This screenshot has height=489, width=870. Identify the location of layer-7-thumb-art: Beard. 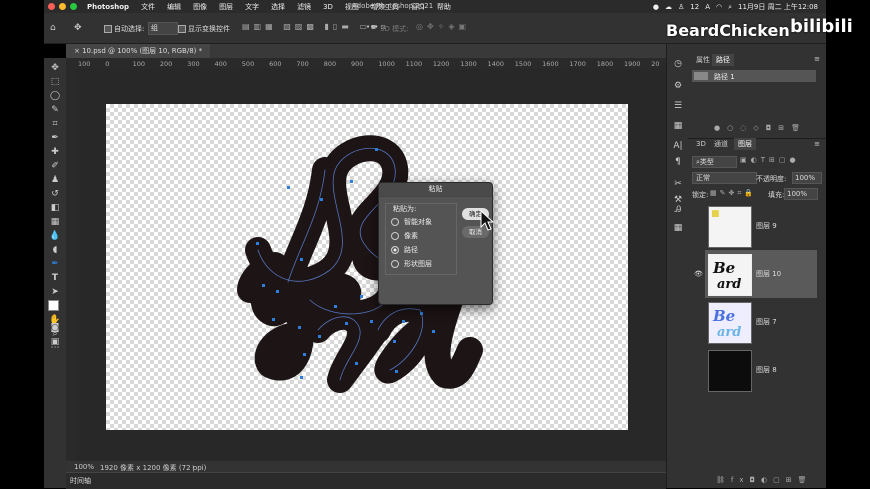
(726, 323).